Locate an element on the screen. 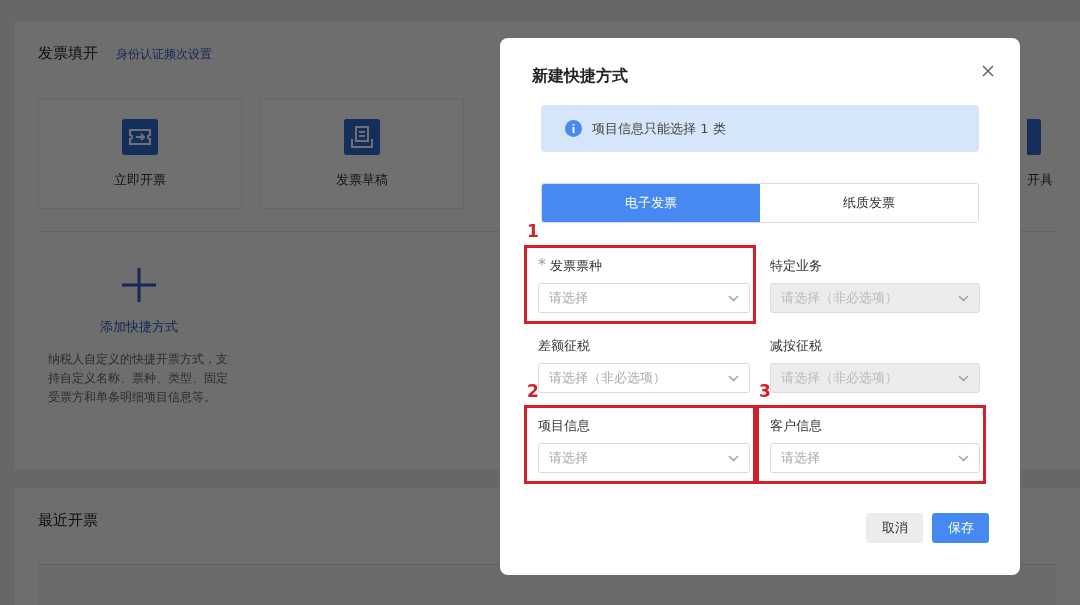  info-icon is located at coordinates (573, 128).